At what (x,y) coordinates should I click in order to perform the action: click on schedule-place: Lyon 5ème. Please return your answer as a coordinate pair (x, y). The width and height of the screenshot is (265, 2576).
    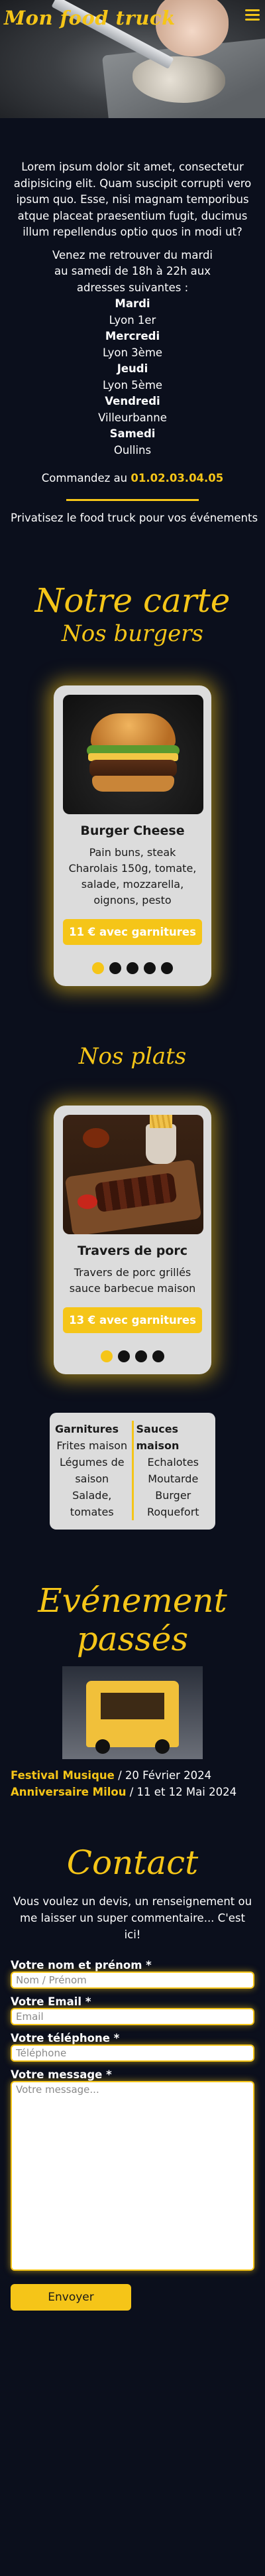
    Looking at the image, I should click on (133, 385).